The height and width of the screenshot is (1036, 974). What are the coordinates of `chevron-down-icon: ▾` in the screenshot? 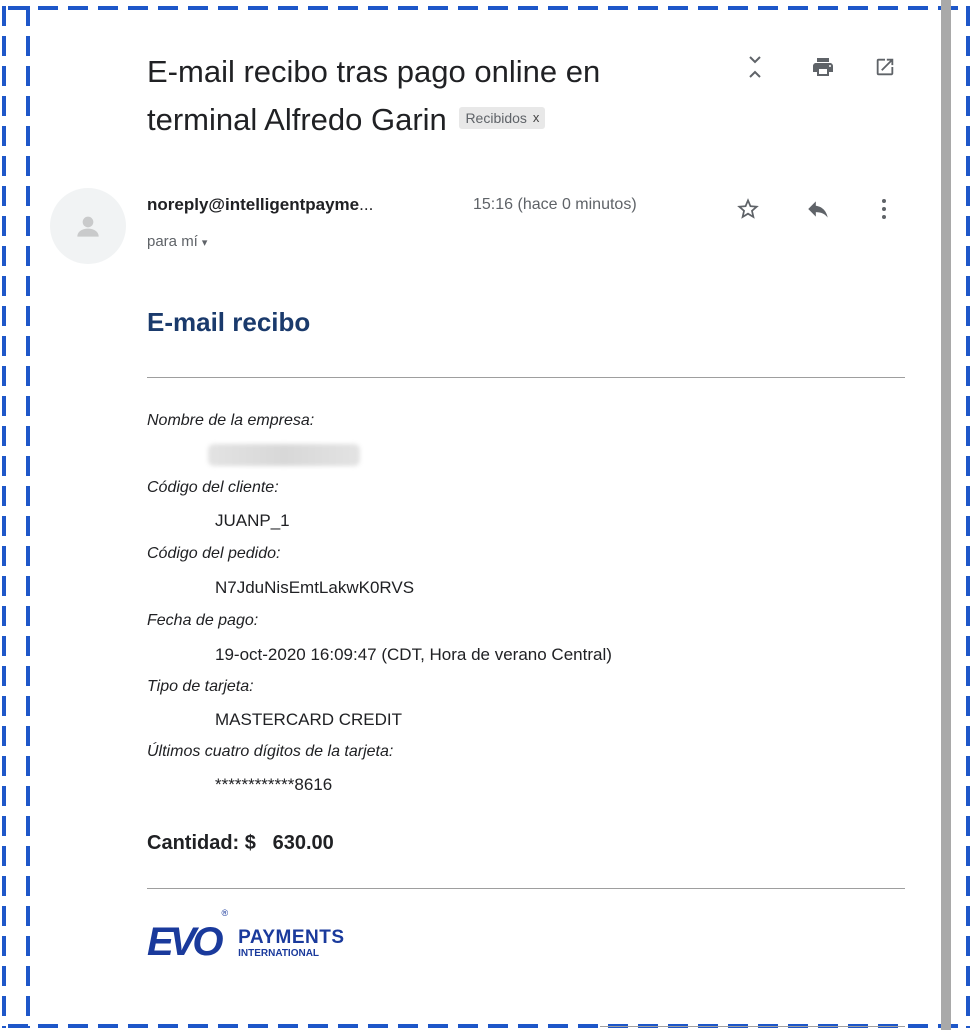 It's located at (204, 243).